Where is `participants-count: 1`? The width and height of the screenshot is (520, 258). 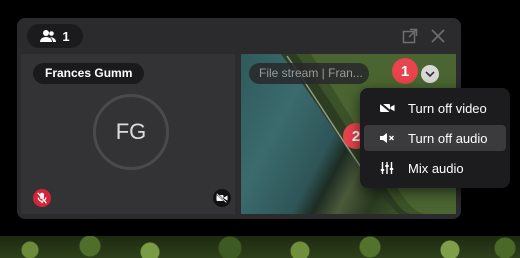
participants-count: 1 is located at coordinates (66, 36).